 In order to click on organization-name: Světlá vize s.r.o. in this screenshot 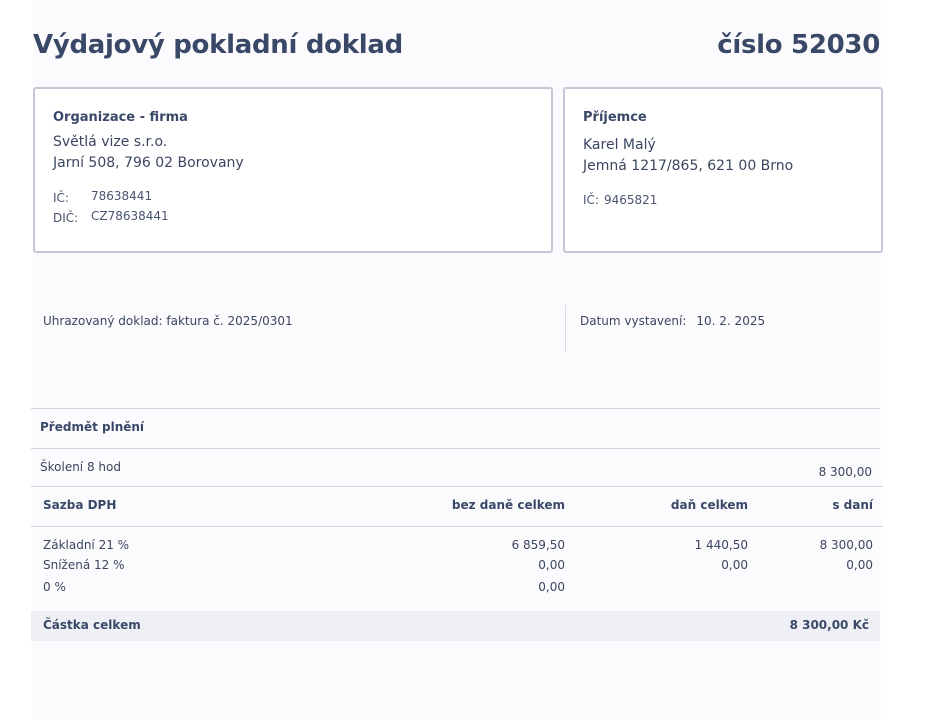, I will do `click(110, 142)`.